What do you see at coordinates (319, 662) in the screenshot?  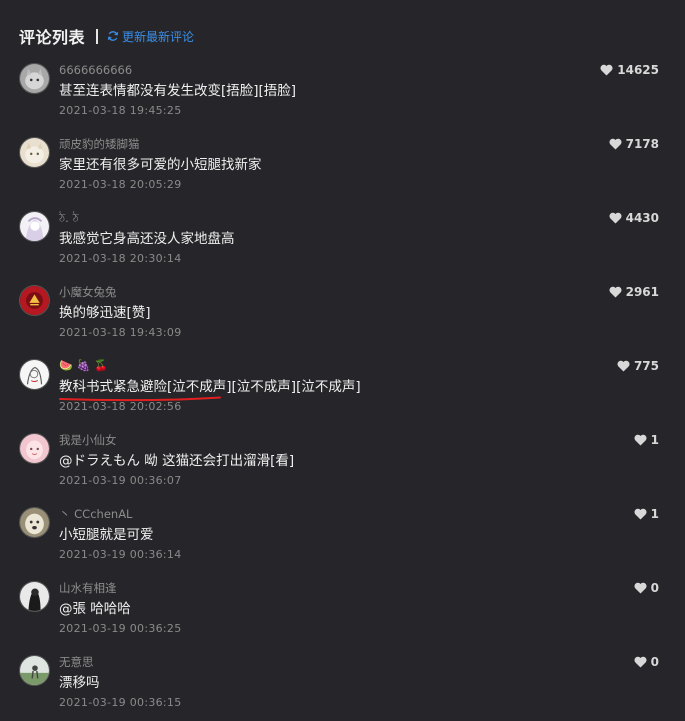 I see `username: 无意思` at bounding box center [319, 662].